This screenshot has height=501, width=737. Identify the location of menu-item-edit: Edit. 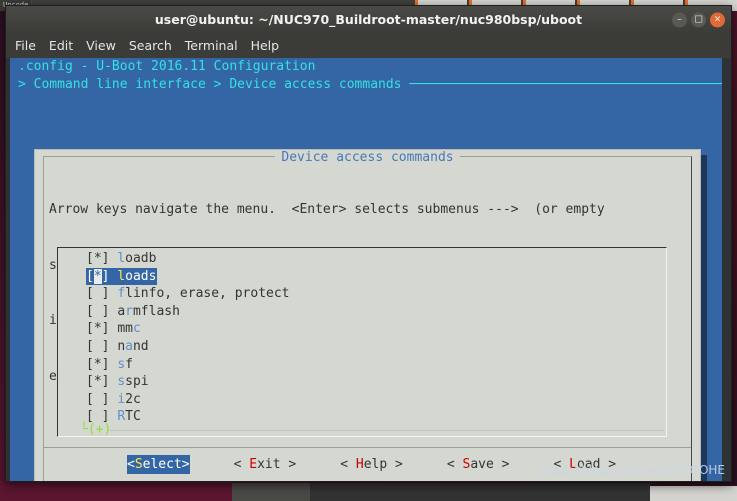
(61, 45).